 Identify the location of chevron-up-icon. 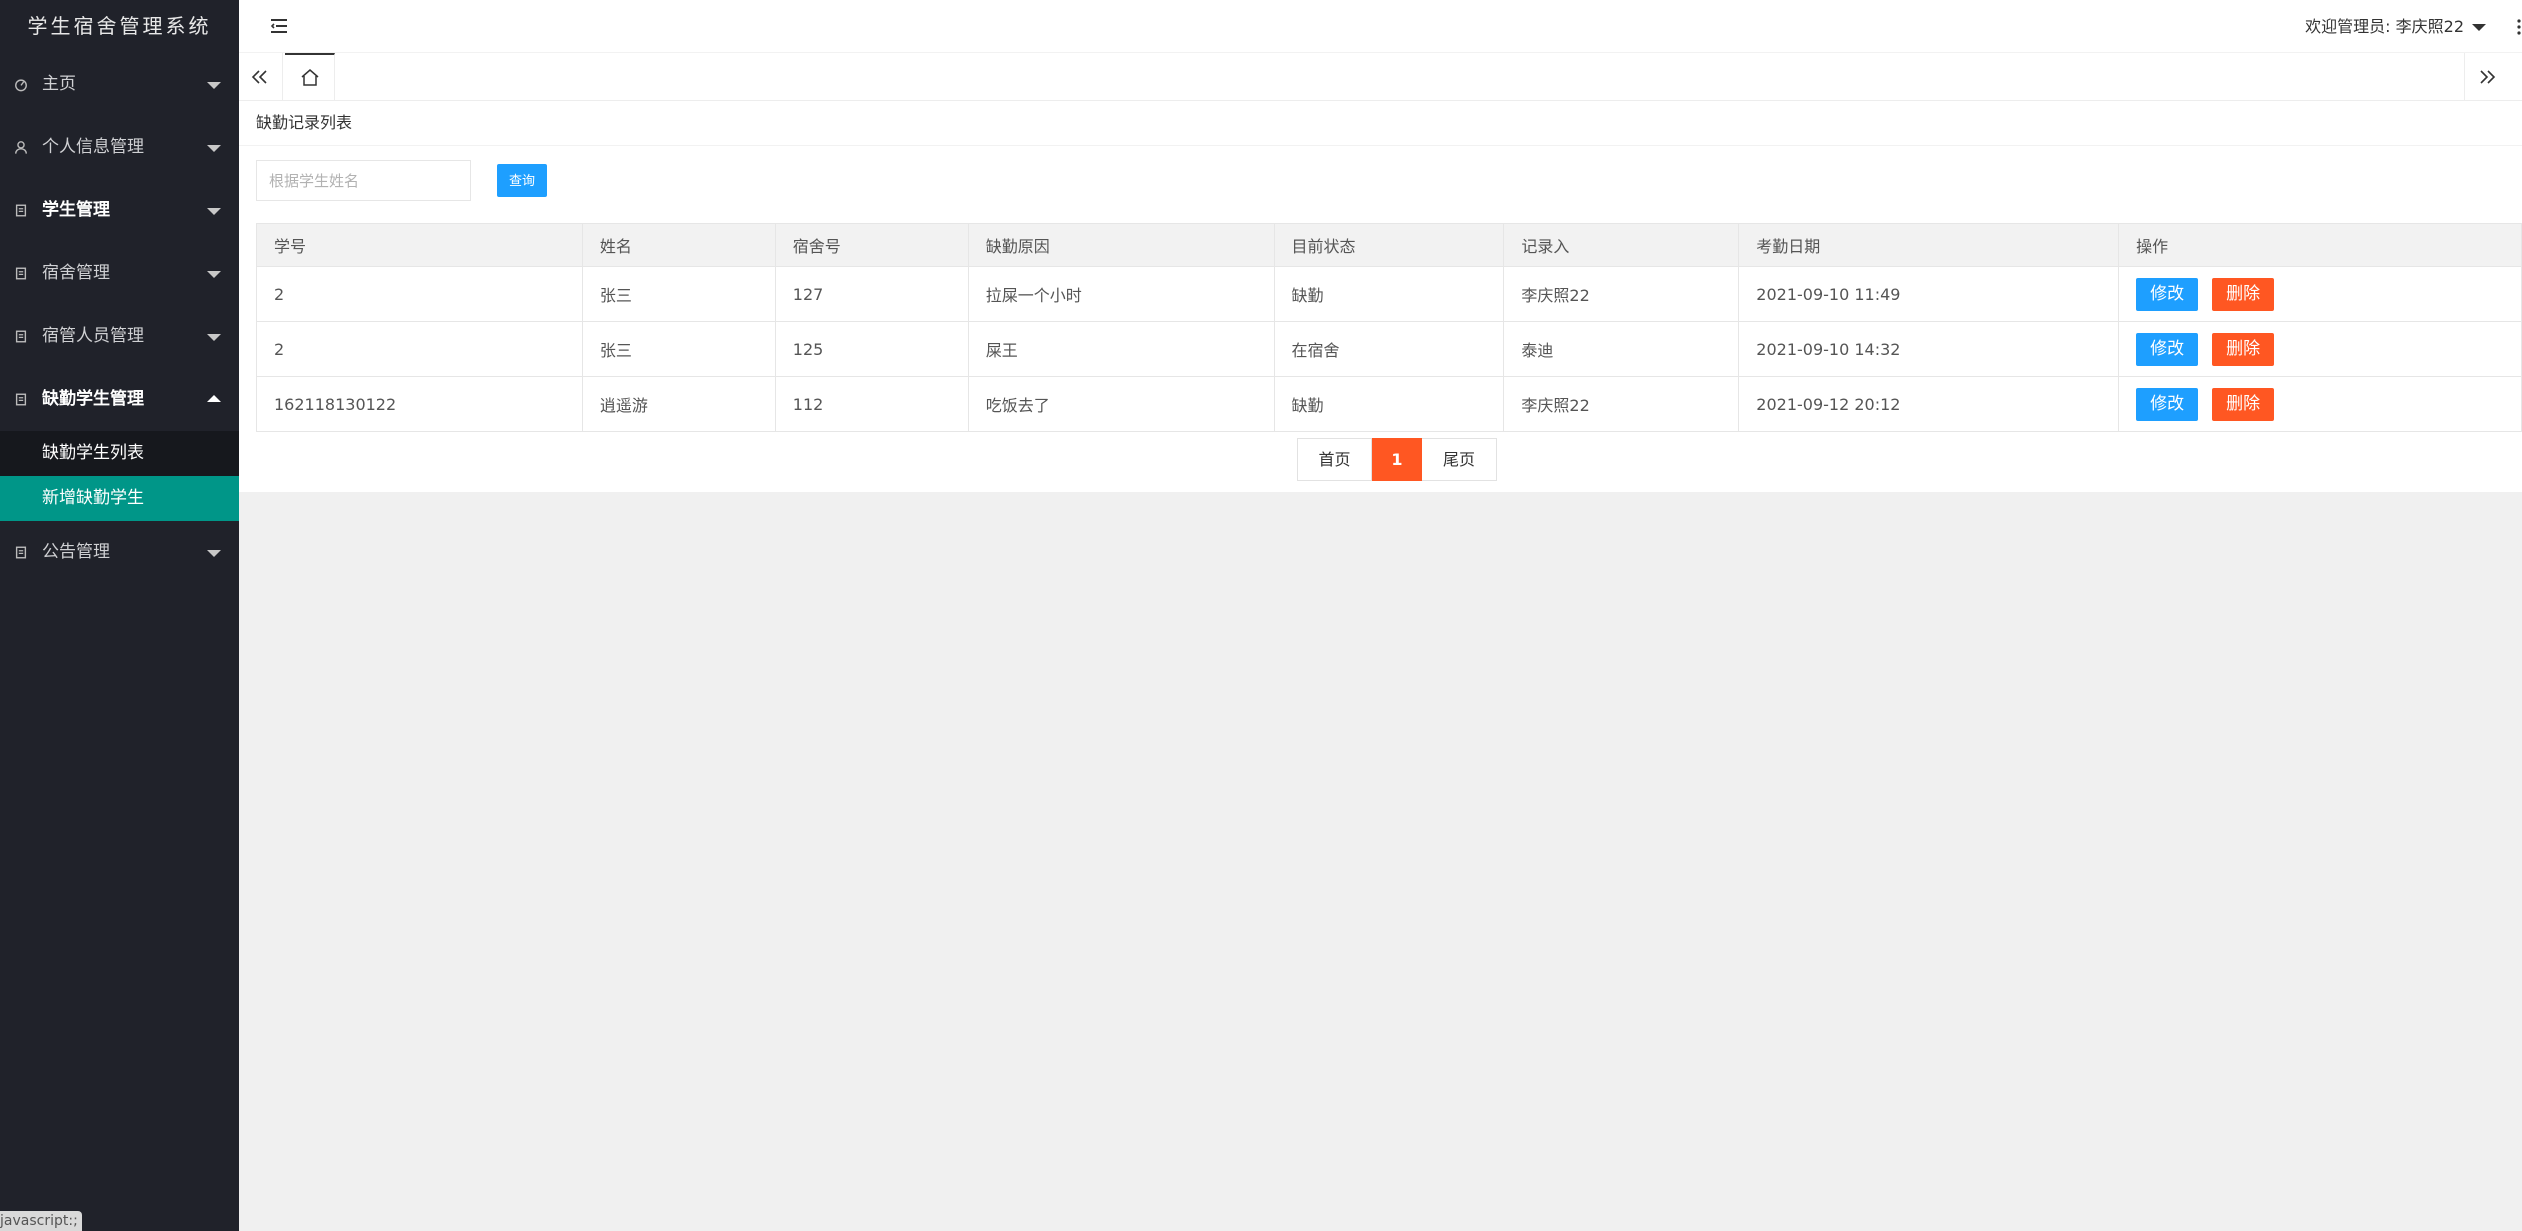
(214, 398).